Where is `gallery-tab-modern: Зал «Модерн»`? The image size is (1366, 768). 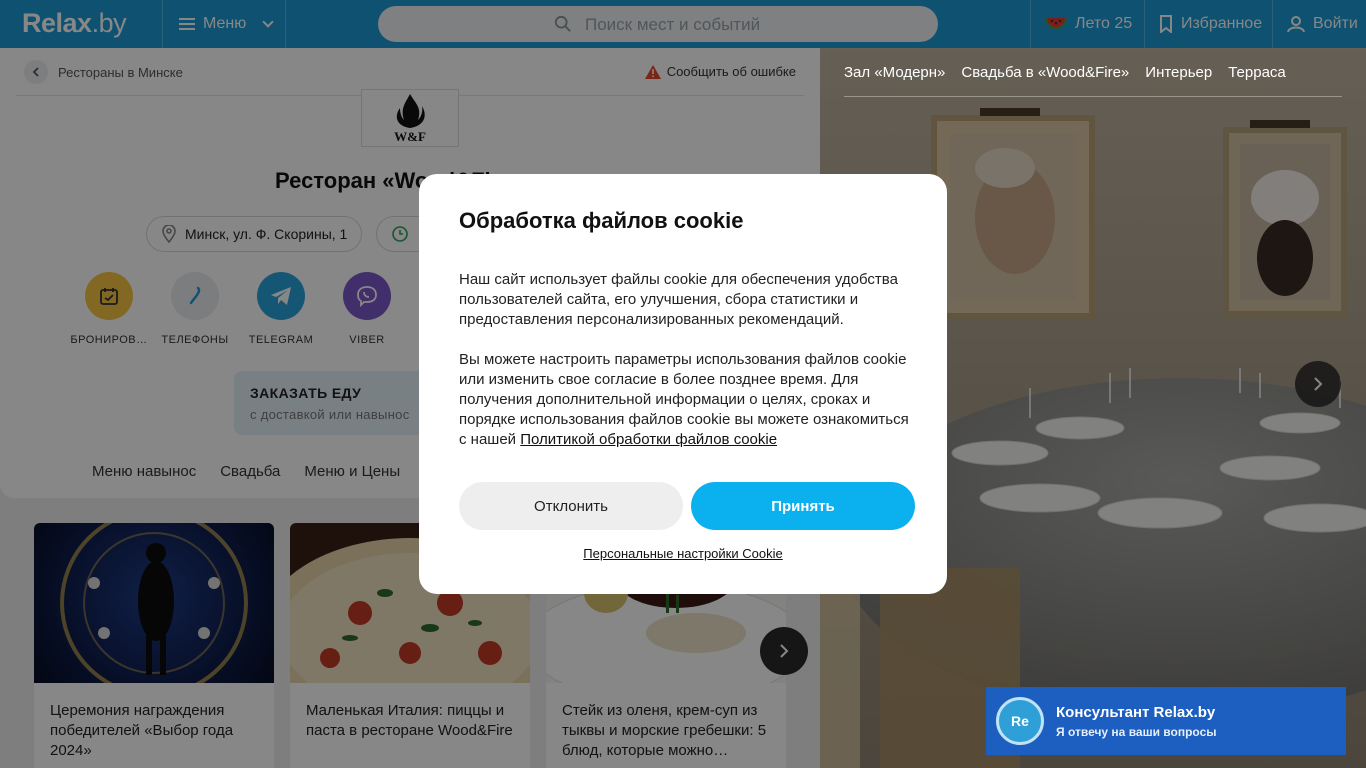
gallery-tab-modern: Зал «Модерн» is located at coordinates (894, 72).